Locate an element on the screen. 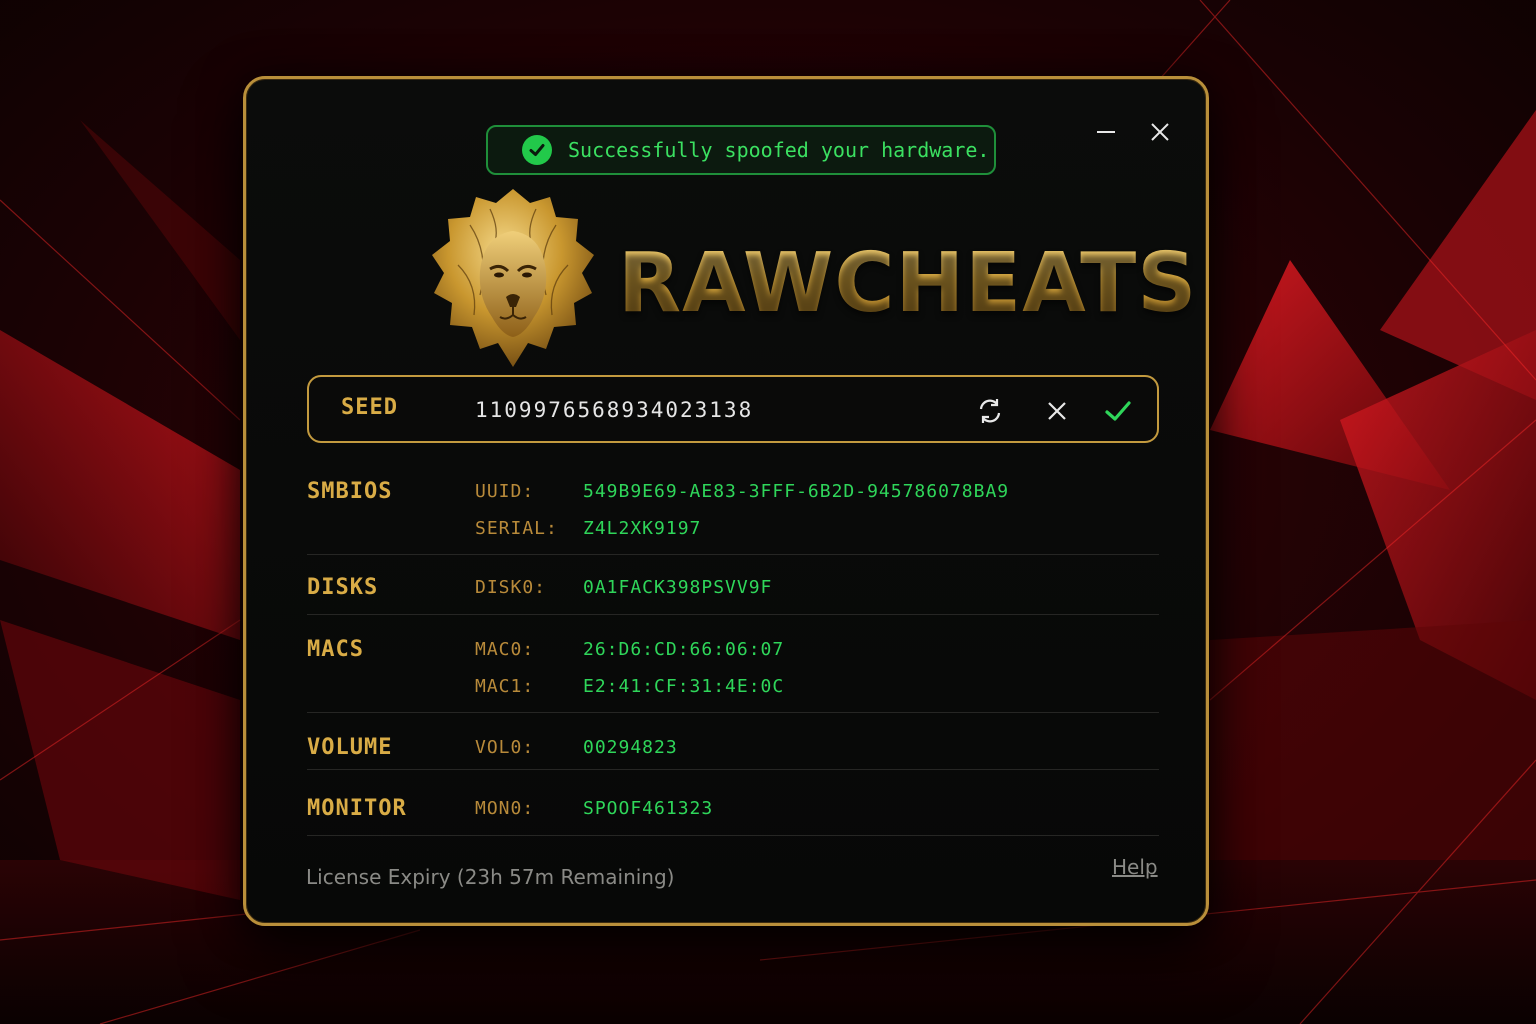 The image size is (1536, 1024). hw-row-mac0: MAC0: 26:D6:CD:66:06:07 is located at coordinates (629, 649).